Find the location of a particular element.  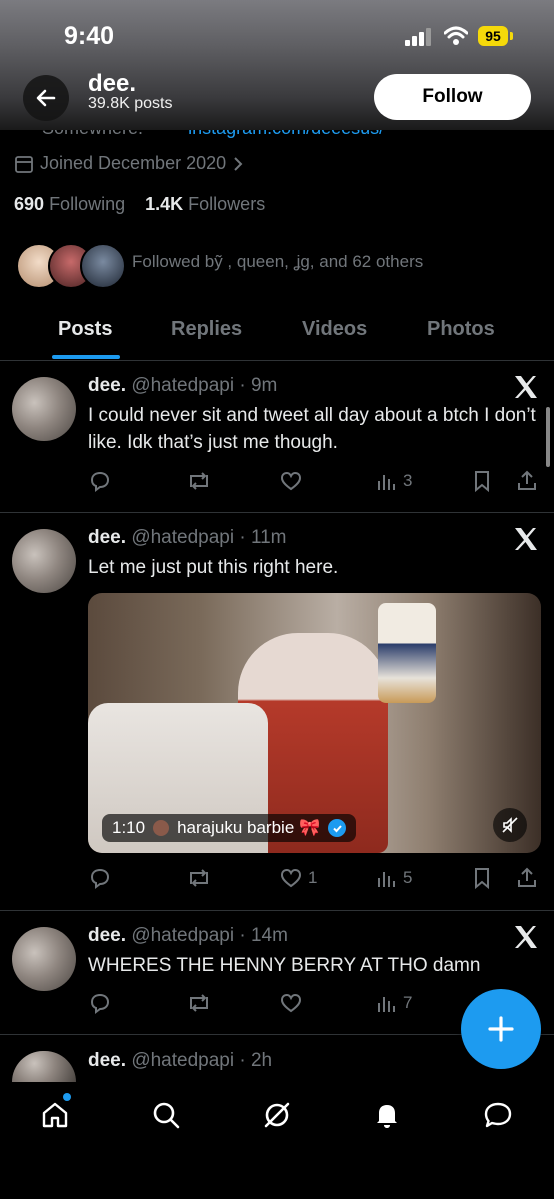

views-count: 3 is located at coordinates (408, 480).